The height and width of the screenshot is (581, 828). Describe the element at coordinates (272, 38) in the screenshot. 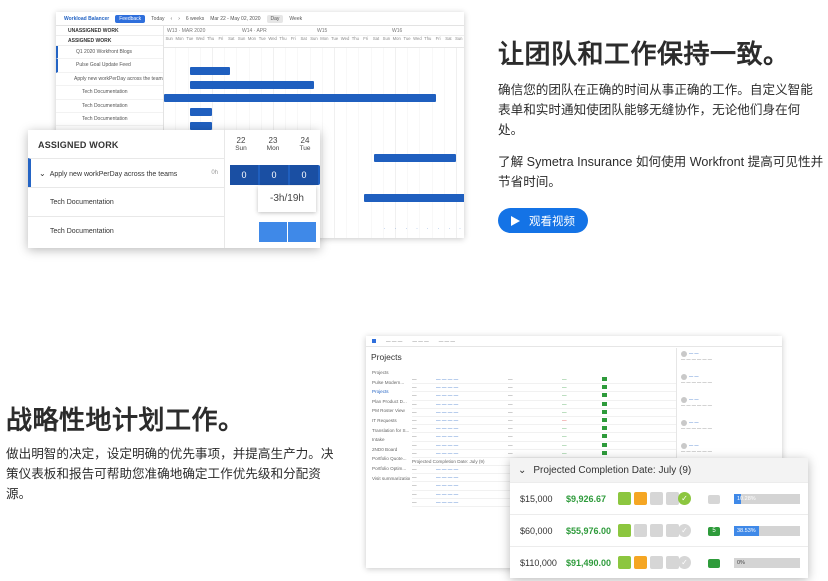

I see `day-tick: Wed` at that location.